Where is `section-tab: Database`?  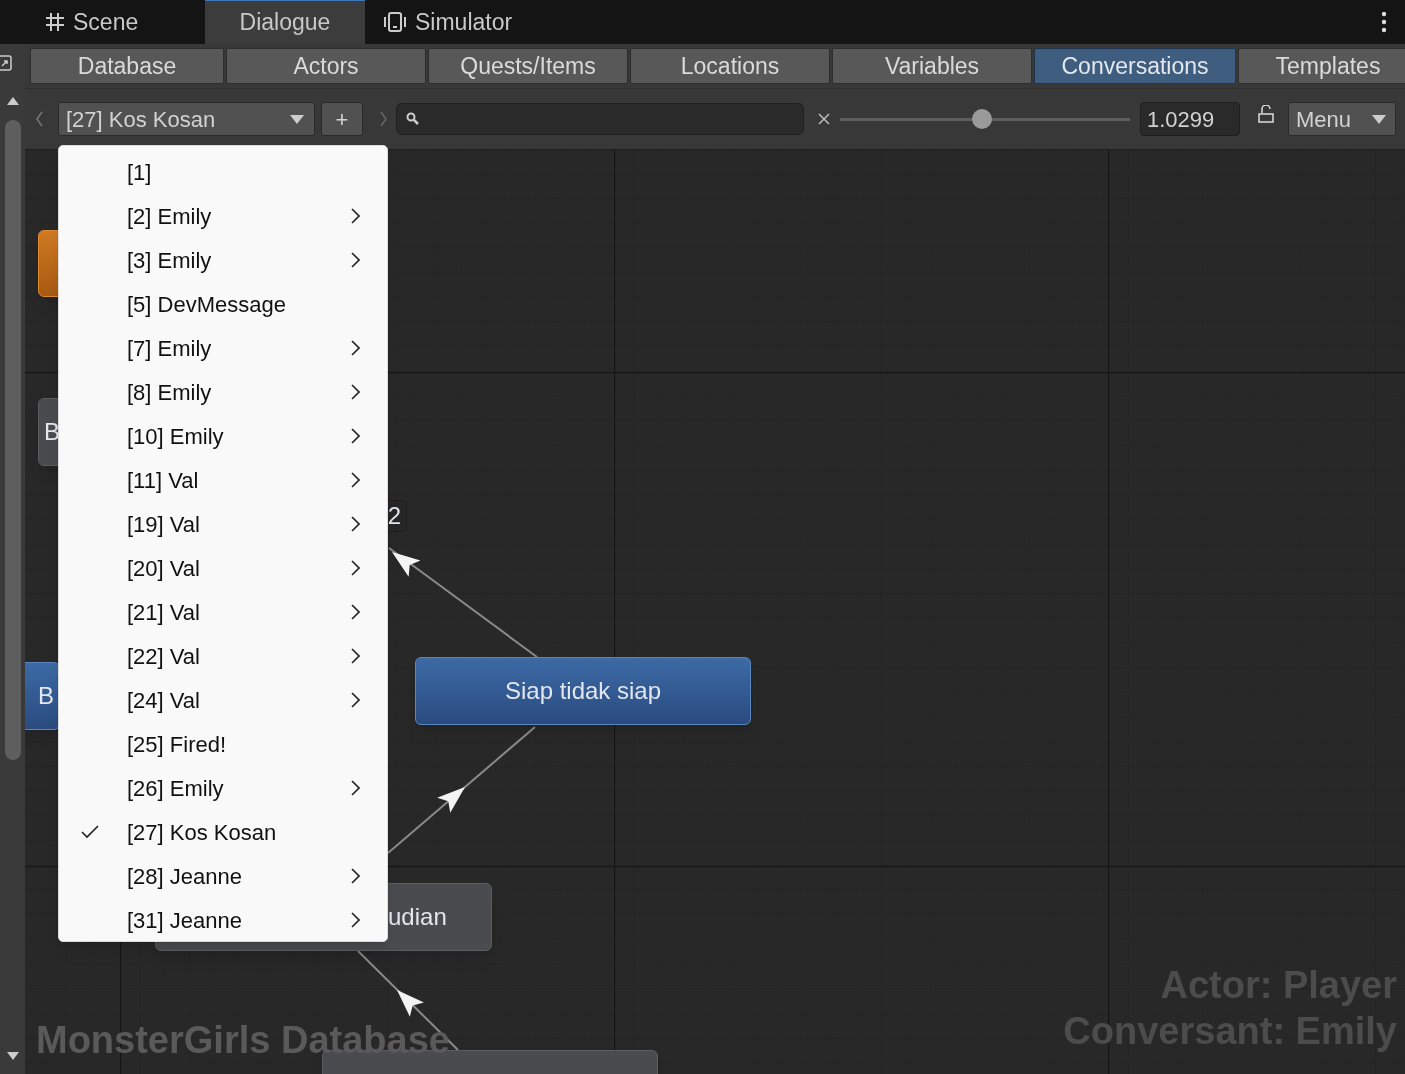
section-tab: Database is located at coordinates (127, 66).